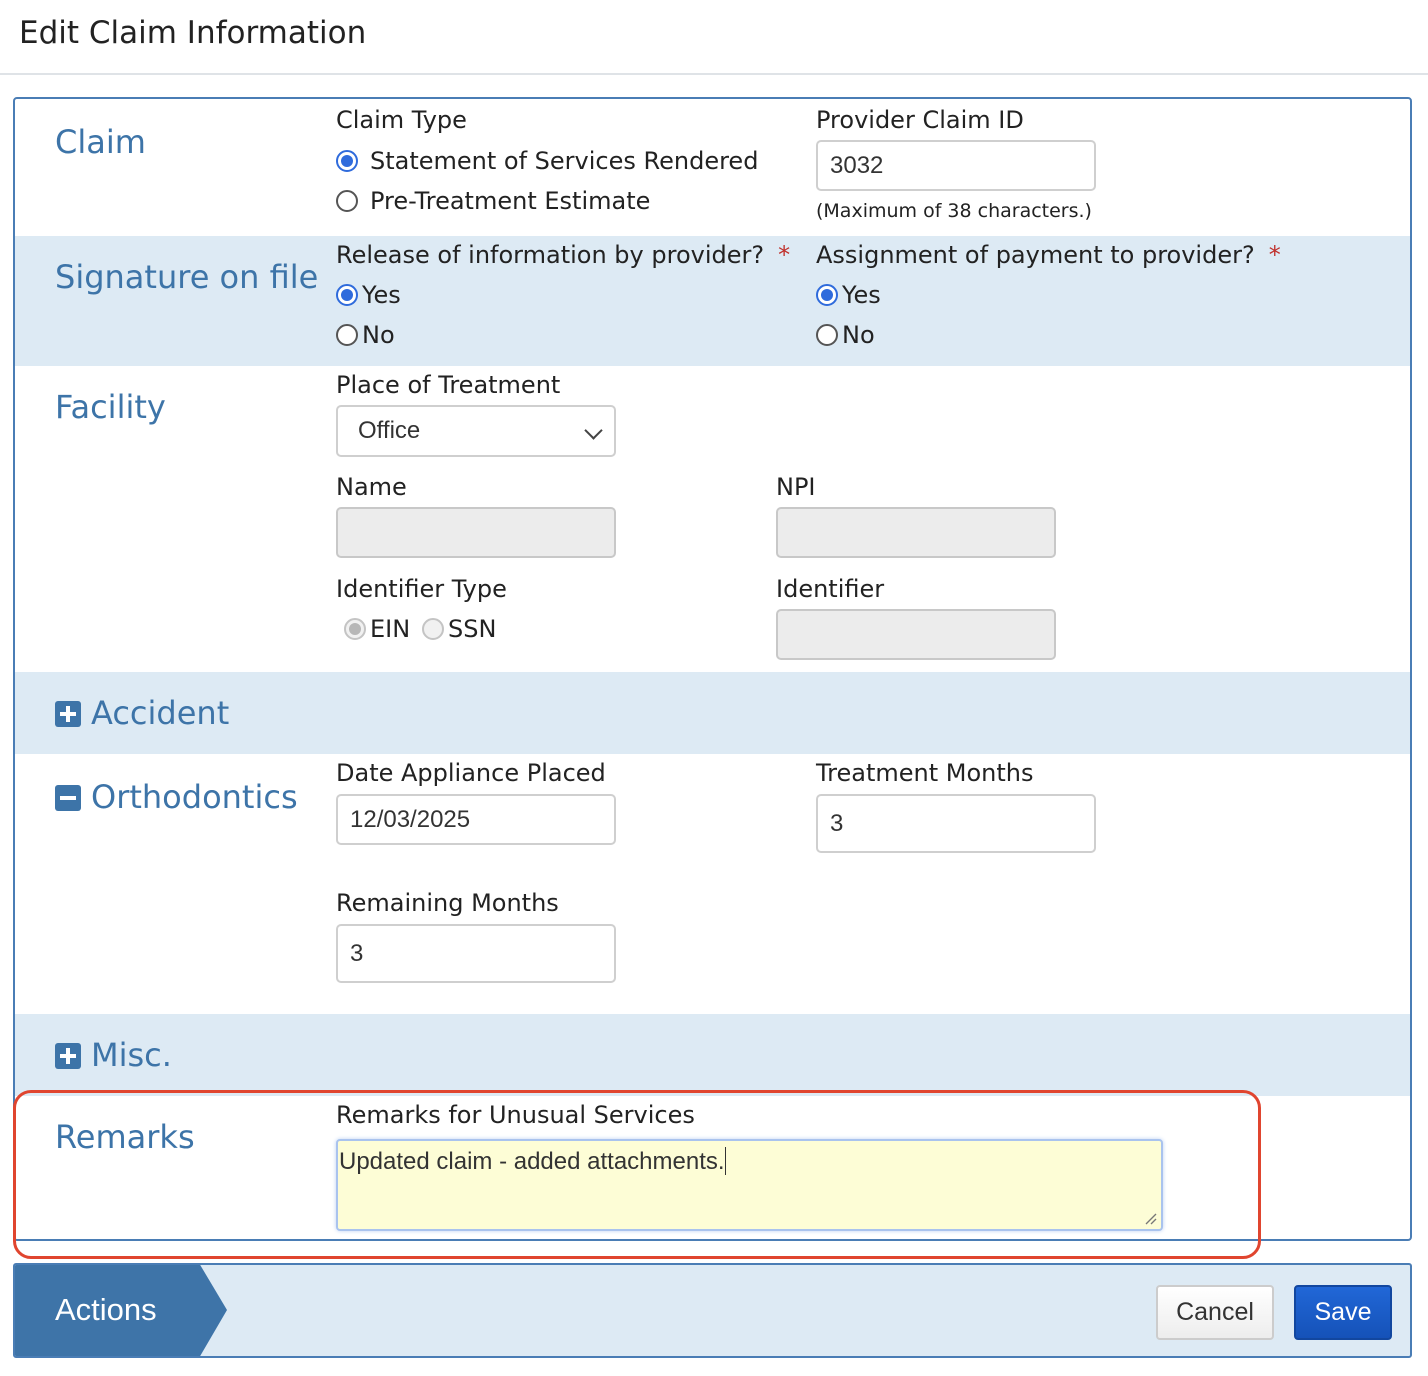 This screenshot has height=1376, width=1428. I want to click on release-info-text: Release of information by provider?, so click(550, 255).